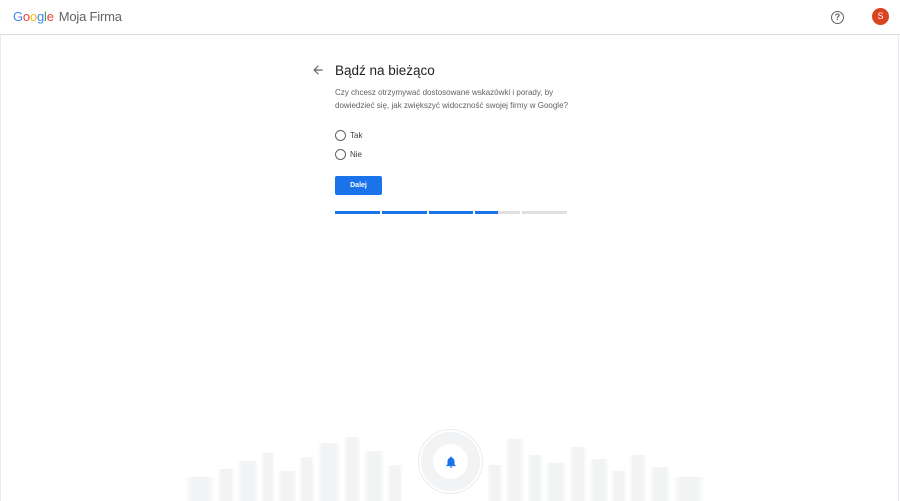 The width and height of the screenshot is (900, 501). I want to click on google-my-business-logo: Google Moja Firma, so click(67, 16).